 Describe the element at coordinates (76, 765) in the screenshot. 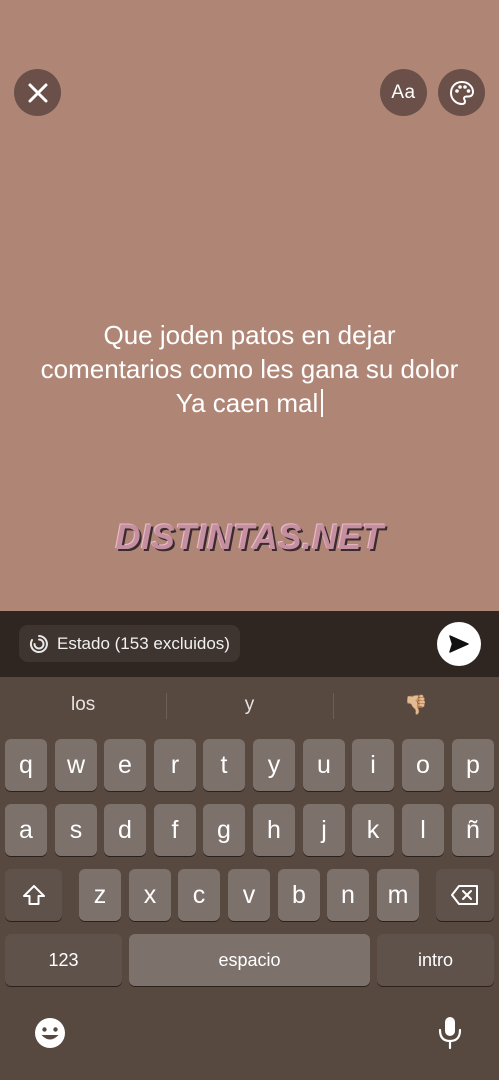

I see `key-w: w` at that location.